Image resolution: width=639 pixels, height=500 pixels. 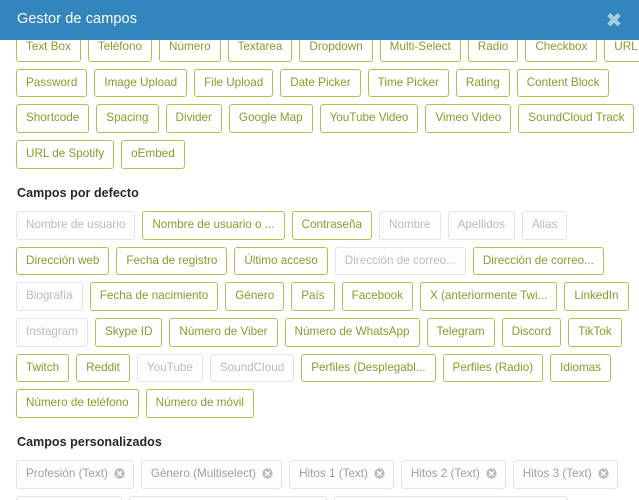 I want to click on custom-field-label: Género (Multiselect), so click(x=203, y=474).